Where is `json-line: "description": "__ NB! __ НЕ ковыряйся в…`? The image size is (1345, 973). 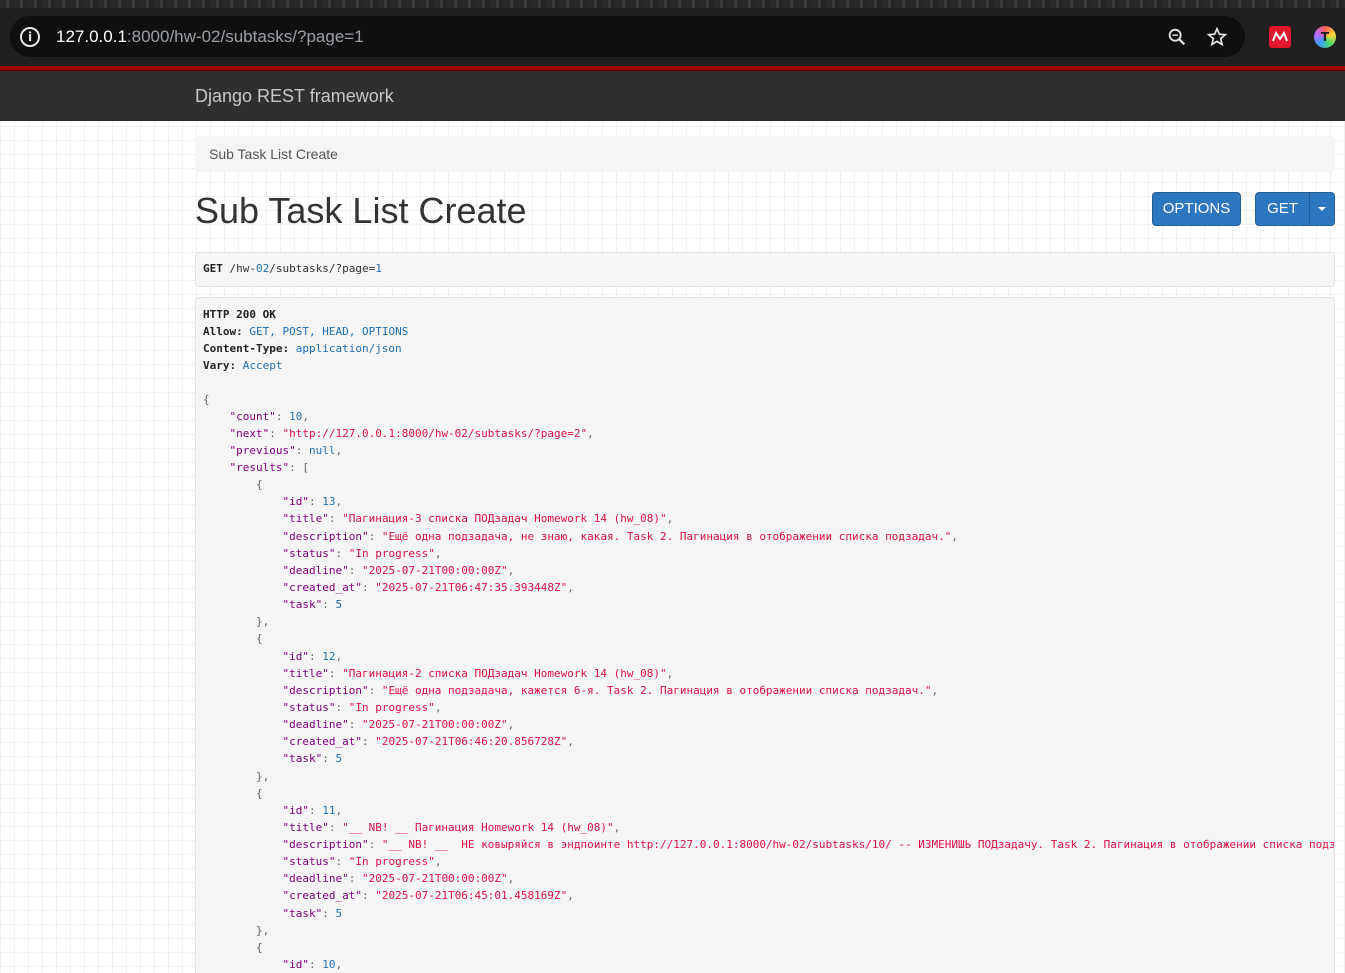 json-line: "description": "__ NB! __ НЕ ковыряйся в… is located at coordinates (768, 844).